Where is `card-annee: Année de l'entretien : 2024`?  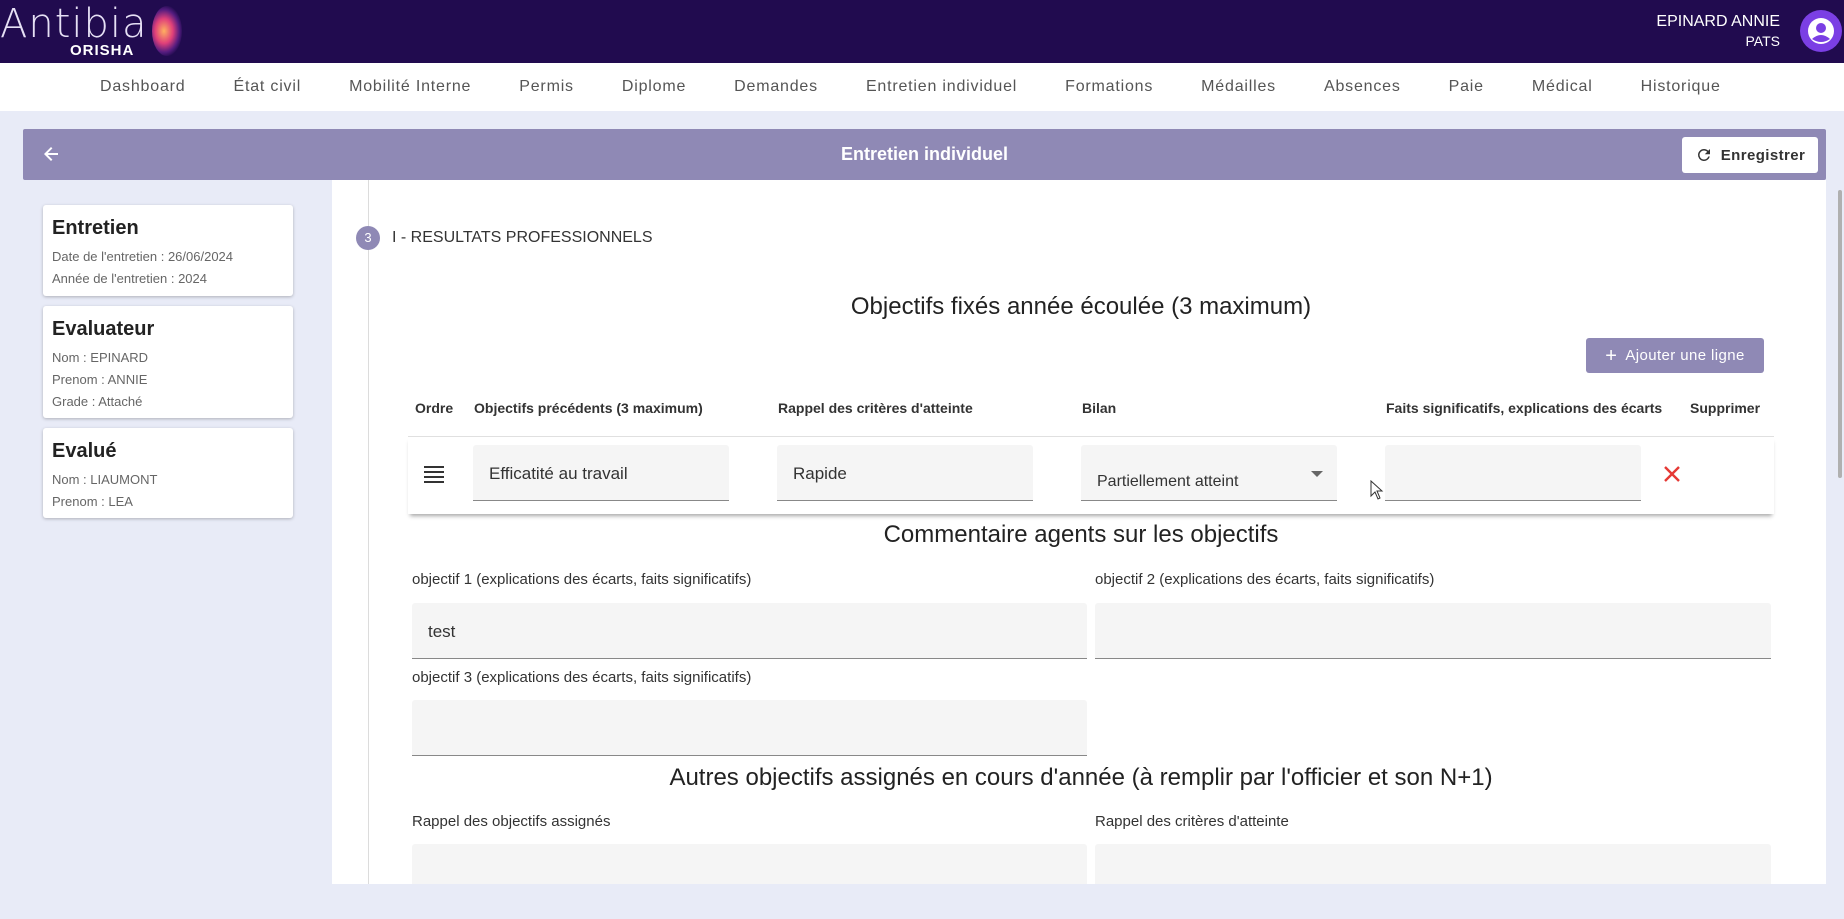
card-annee: Année de l'entretien : 2024 is located at coordinates (129, 278).